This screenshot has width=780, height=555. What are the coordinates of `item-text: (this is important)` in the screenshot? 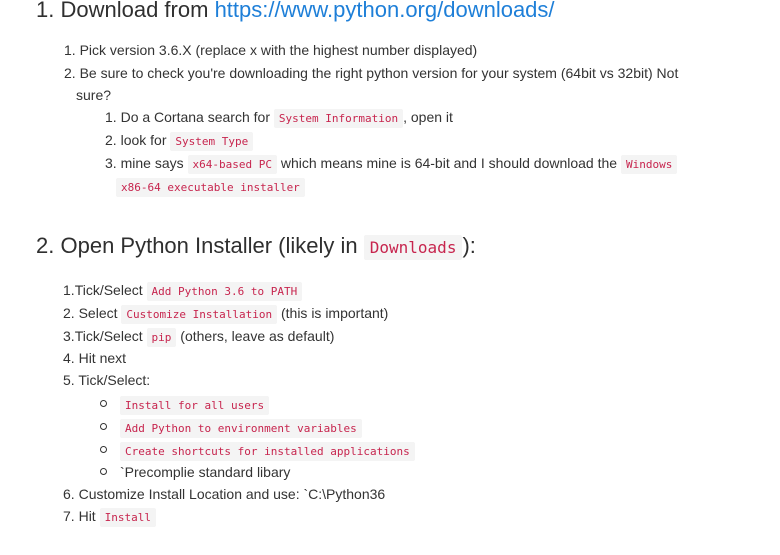 It's located at (334, 313).